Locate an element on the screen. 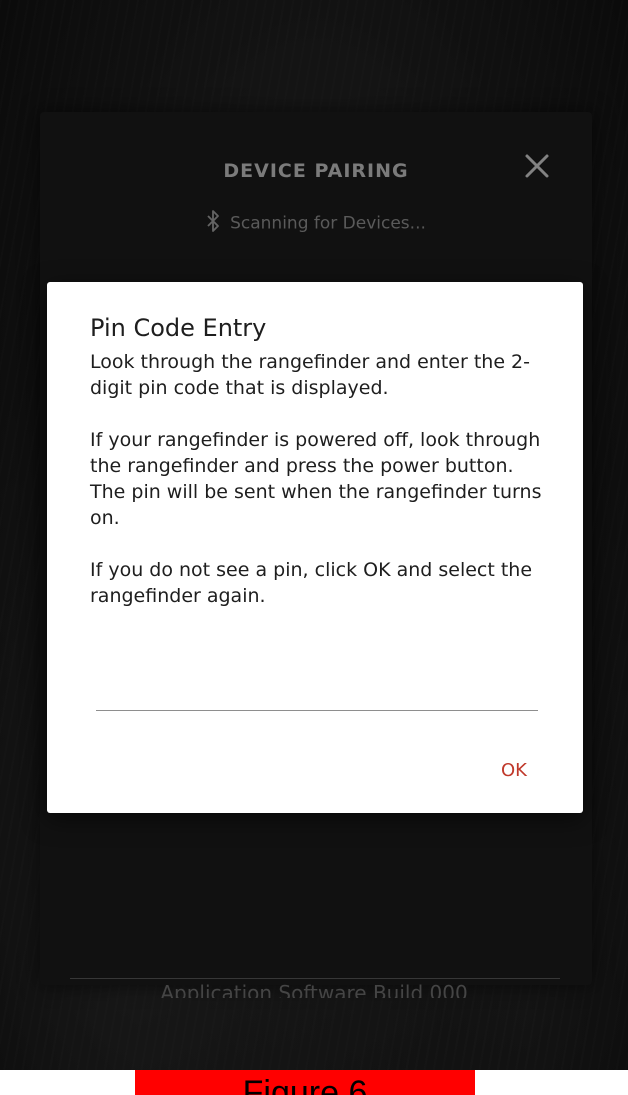 The image size is (628, 1095). pin-code-input is located at coordinates (317, 694).